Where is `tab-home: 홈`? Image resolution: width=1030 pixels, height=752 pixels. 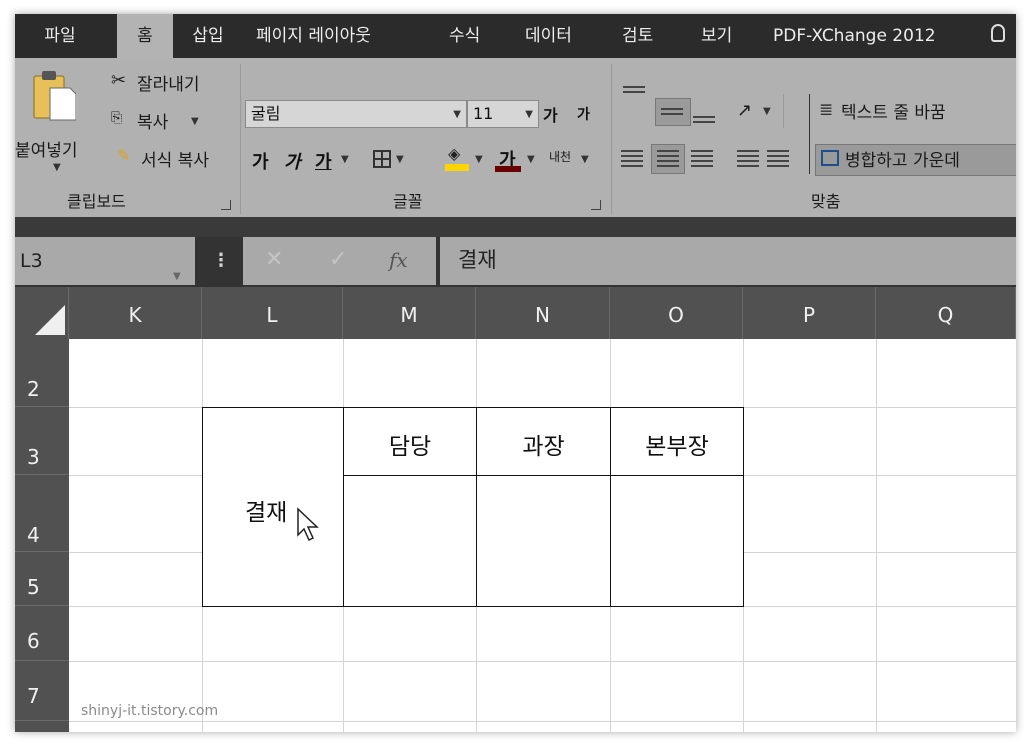
tab-home: 홈 is located at coordinates (145, 36).